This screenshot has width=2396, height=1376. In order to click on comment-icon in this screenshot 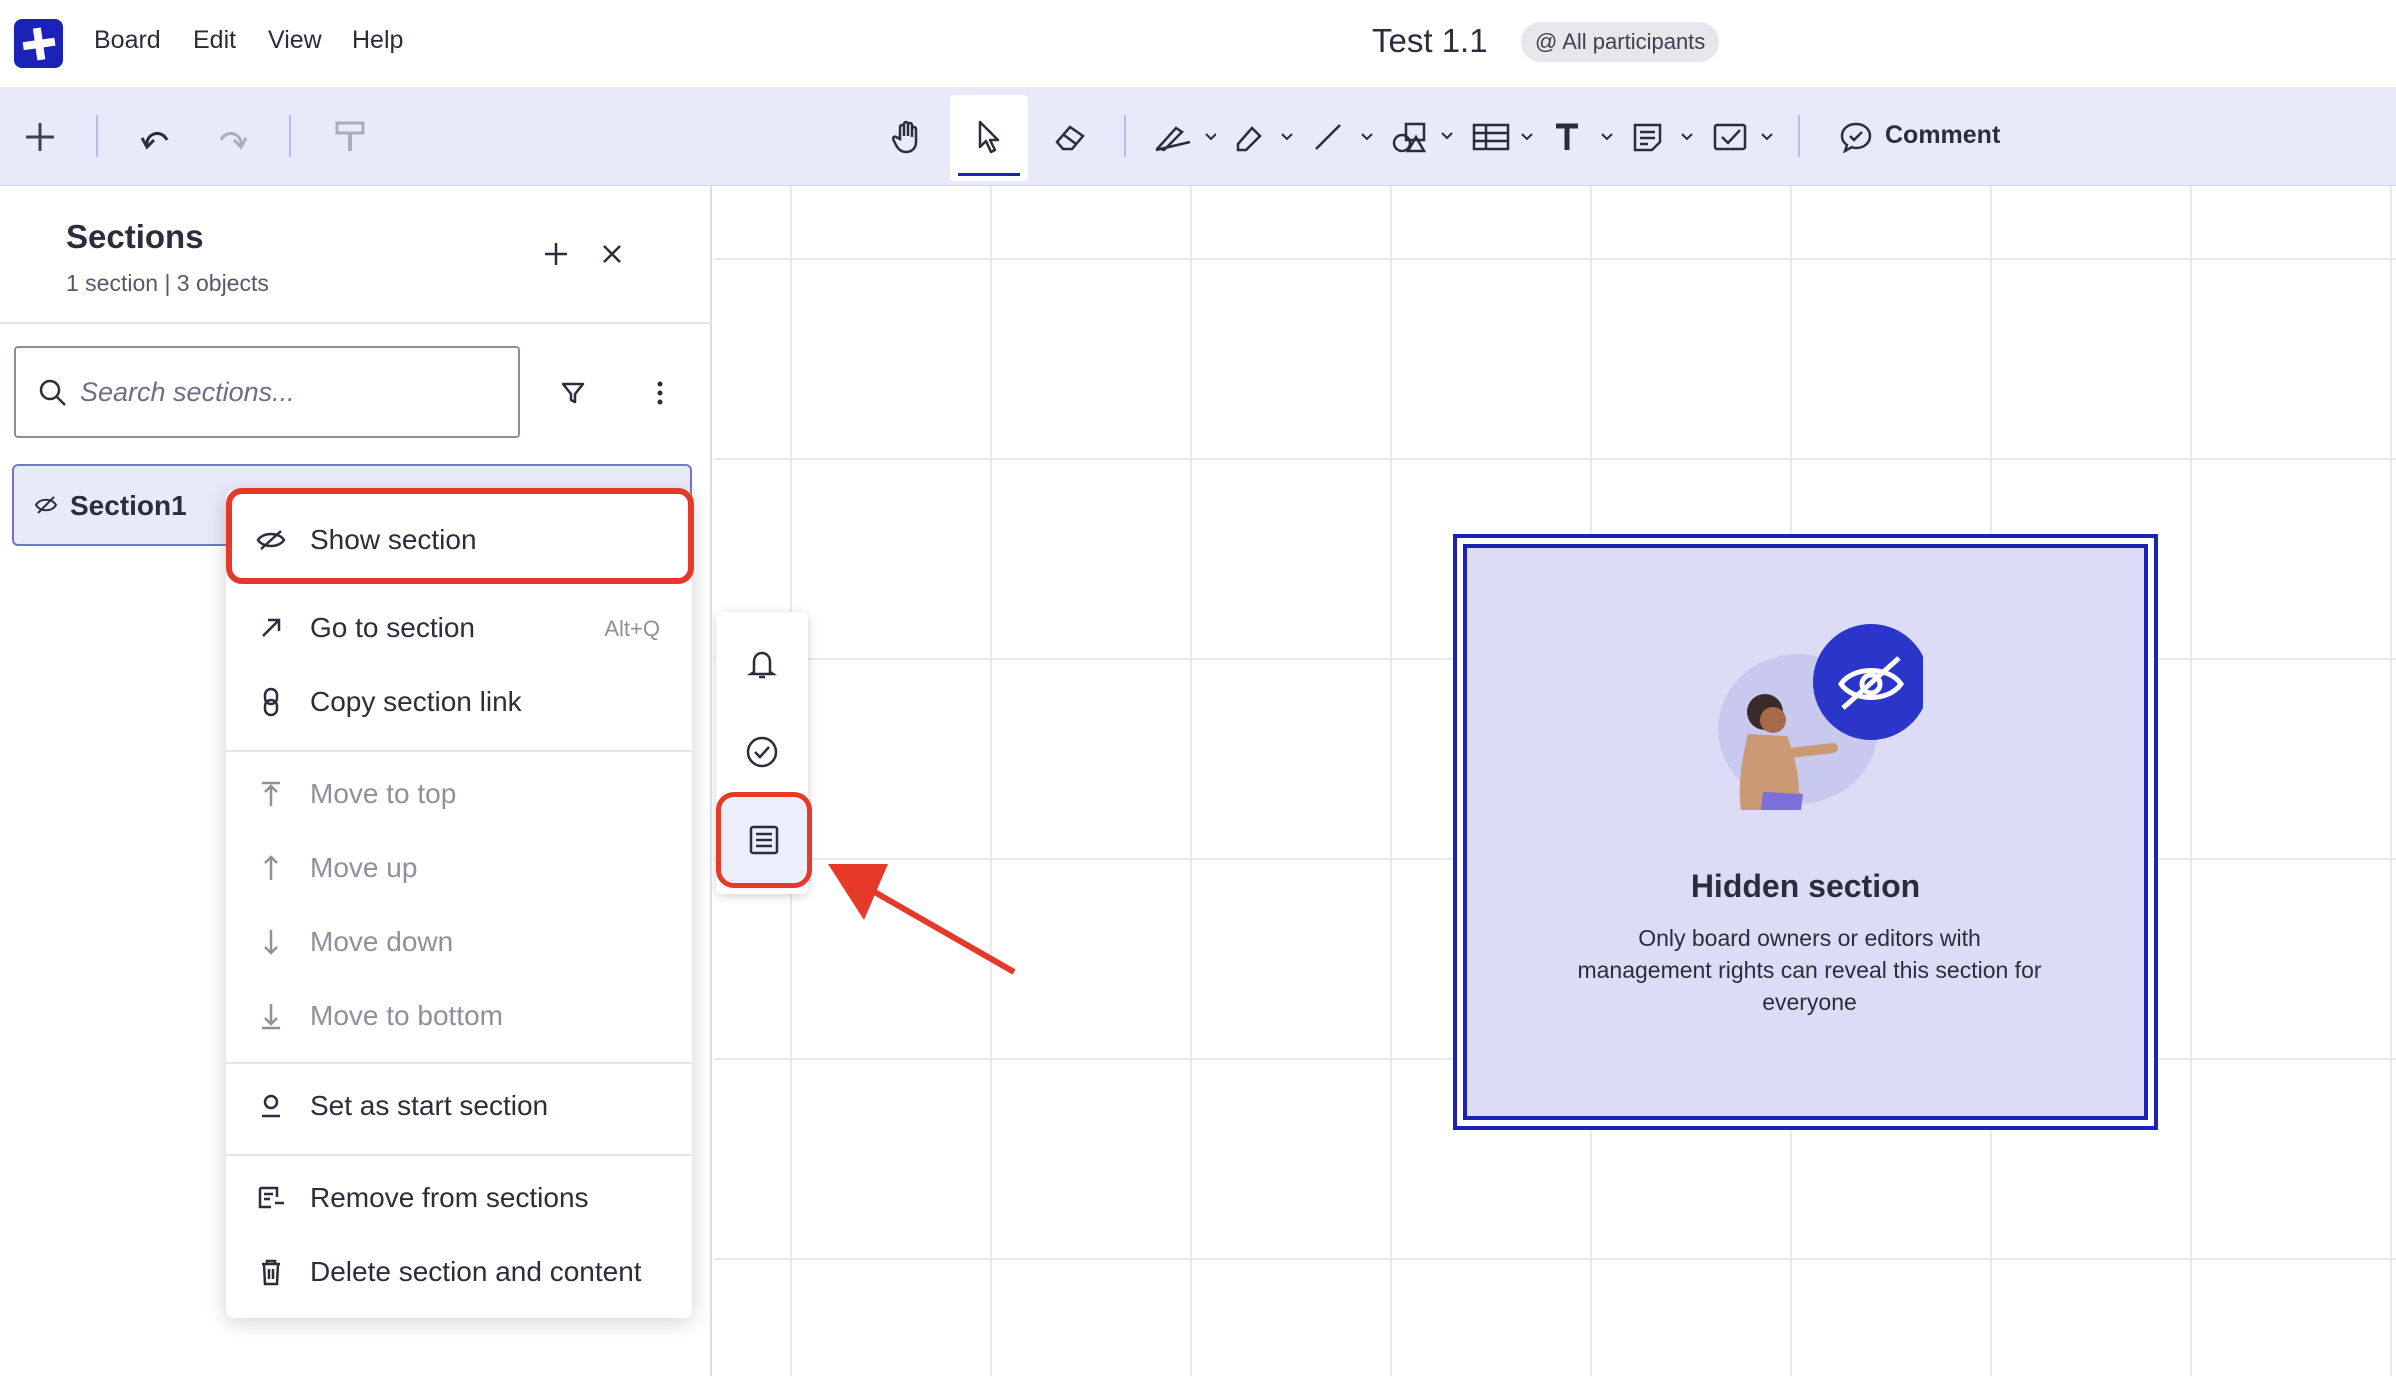, I will do `click(1856, 136)`.